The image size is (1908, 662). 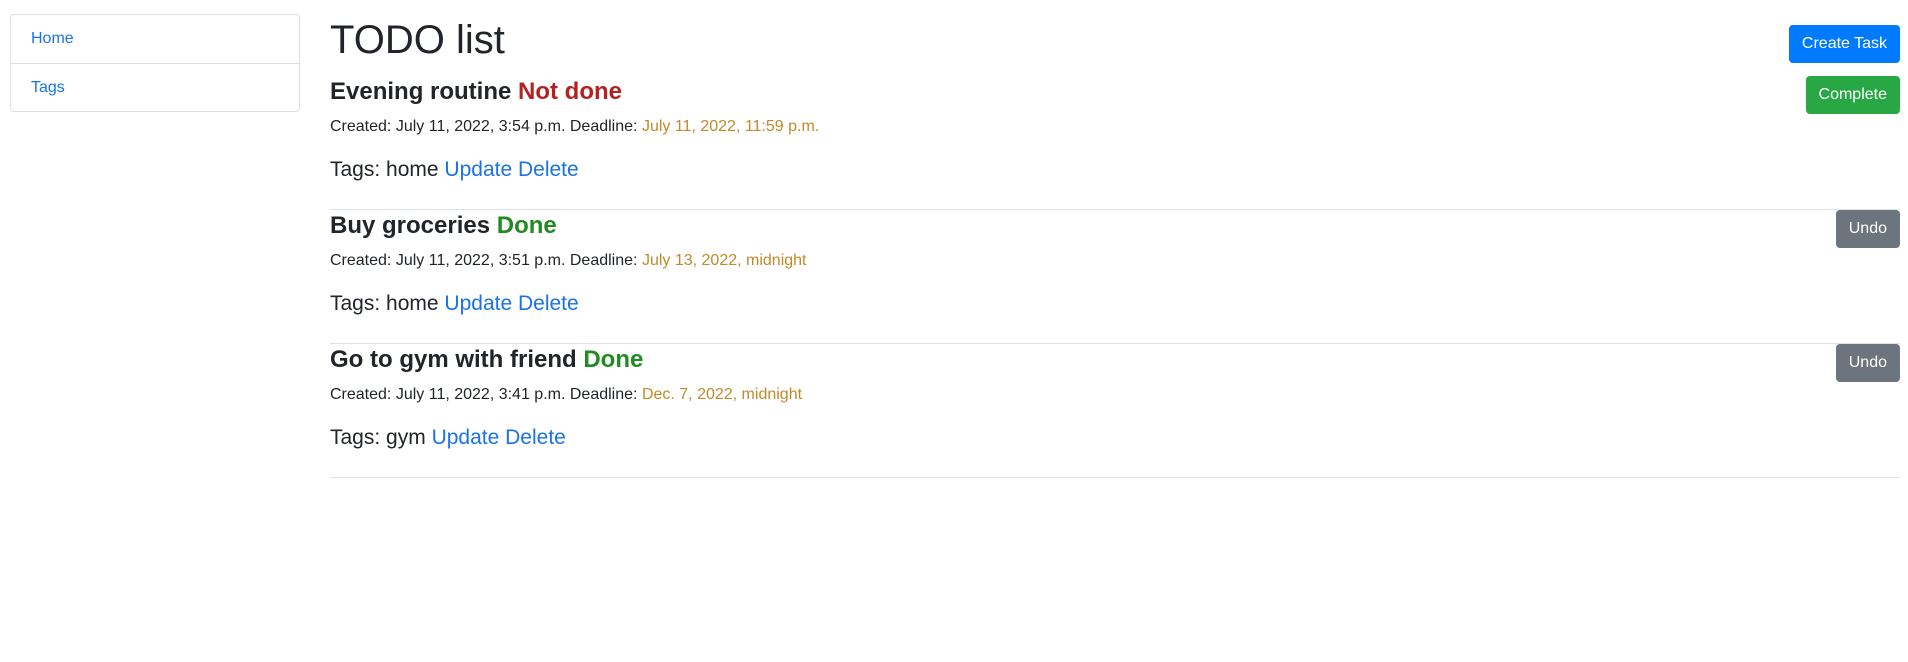 What do you see at coordinates (480, 260) in the screenshot?
I see `created-value: July 11, 2022, 3:51 p.m.` at bounding box center [480, 260].